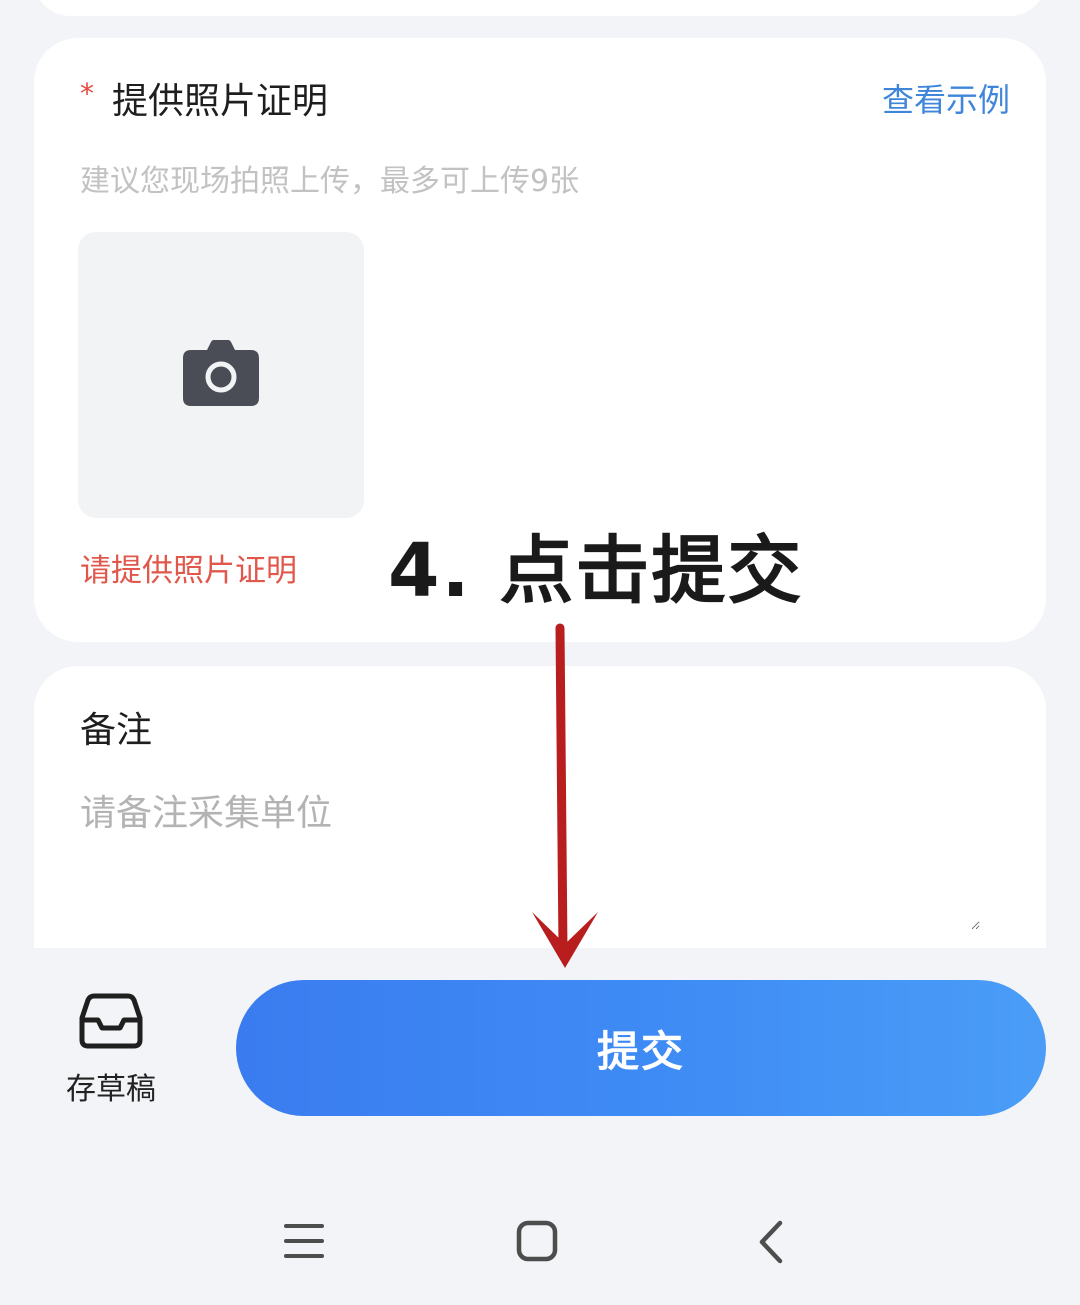 The height and width of the screenshot is (1305, 1080). What do you see at coordinates (946, 100) in the screenshot?
I see `view-example-link: 查看示例` at bounding box center [946, 100].